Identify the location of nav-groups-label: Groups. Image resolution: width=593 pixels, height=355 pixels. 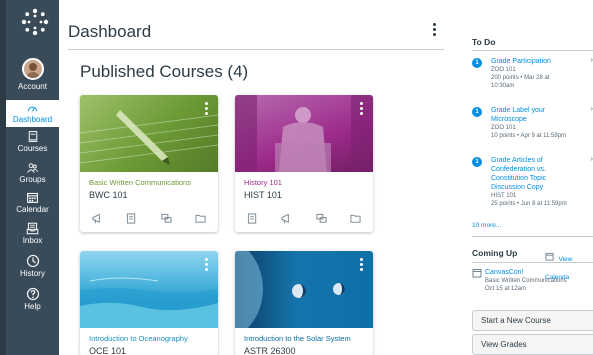
(32, 179).